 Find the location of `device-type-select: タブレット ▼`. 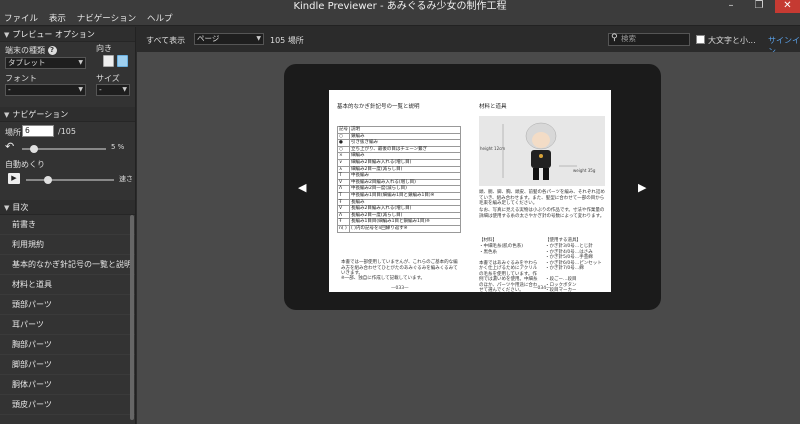

device-type-select: タブレット ▼ is located at coordinates (45, 63).